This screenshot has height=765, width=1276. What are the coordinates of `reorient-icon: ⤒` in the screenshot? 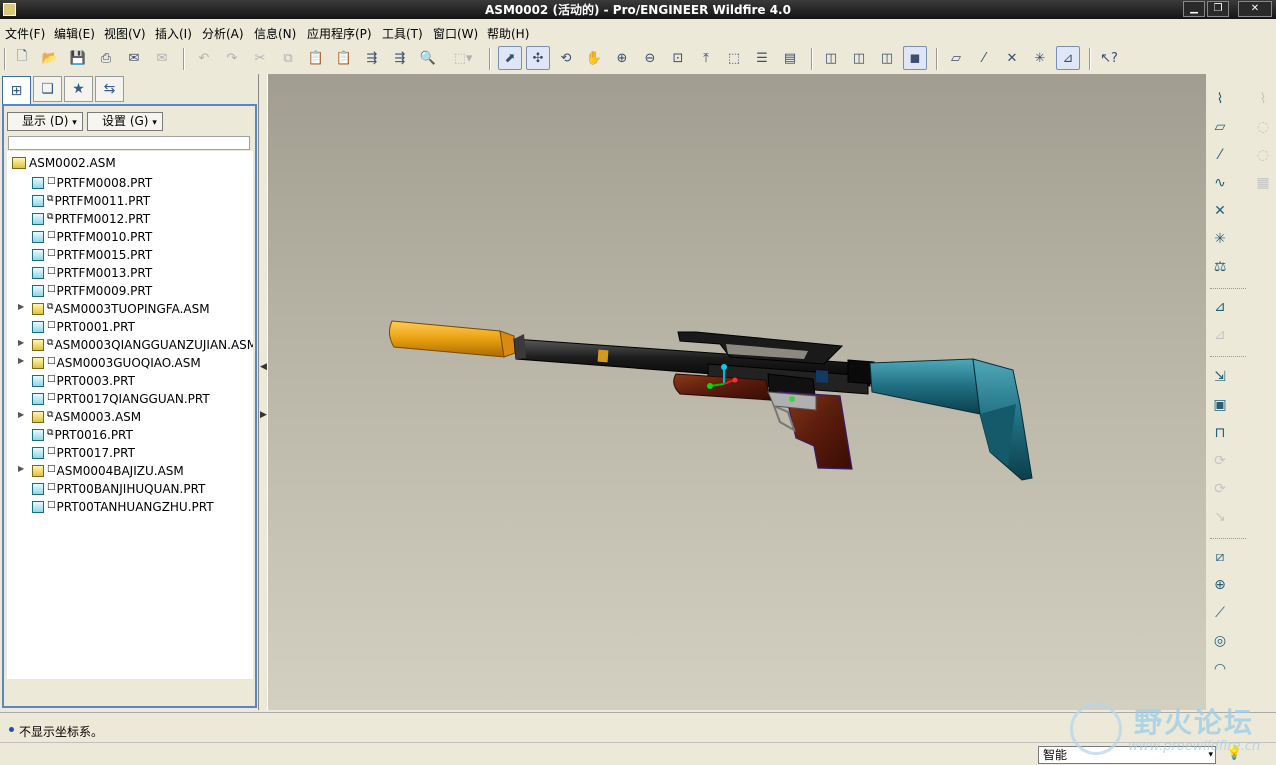 It's located at (706, 58).